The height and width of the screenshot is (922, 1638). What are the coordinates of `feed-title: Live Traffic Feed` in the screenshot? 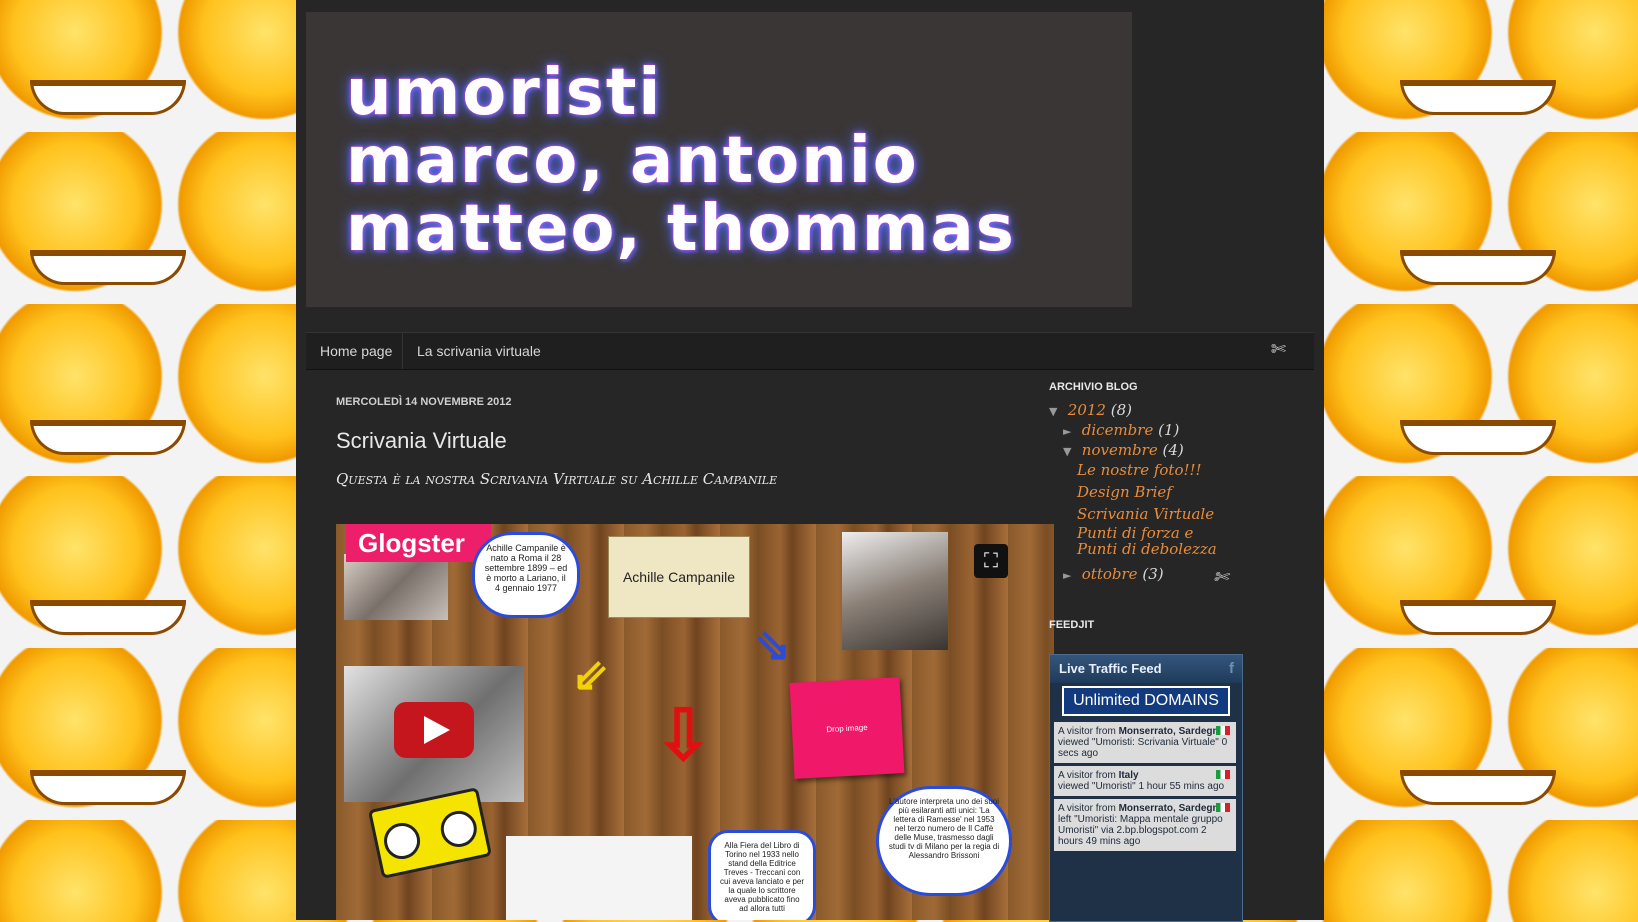 It's located at (1110, 668).